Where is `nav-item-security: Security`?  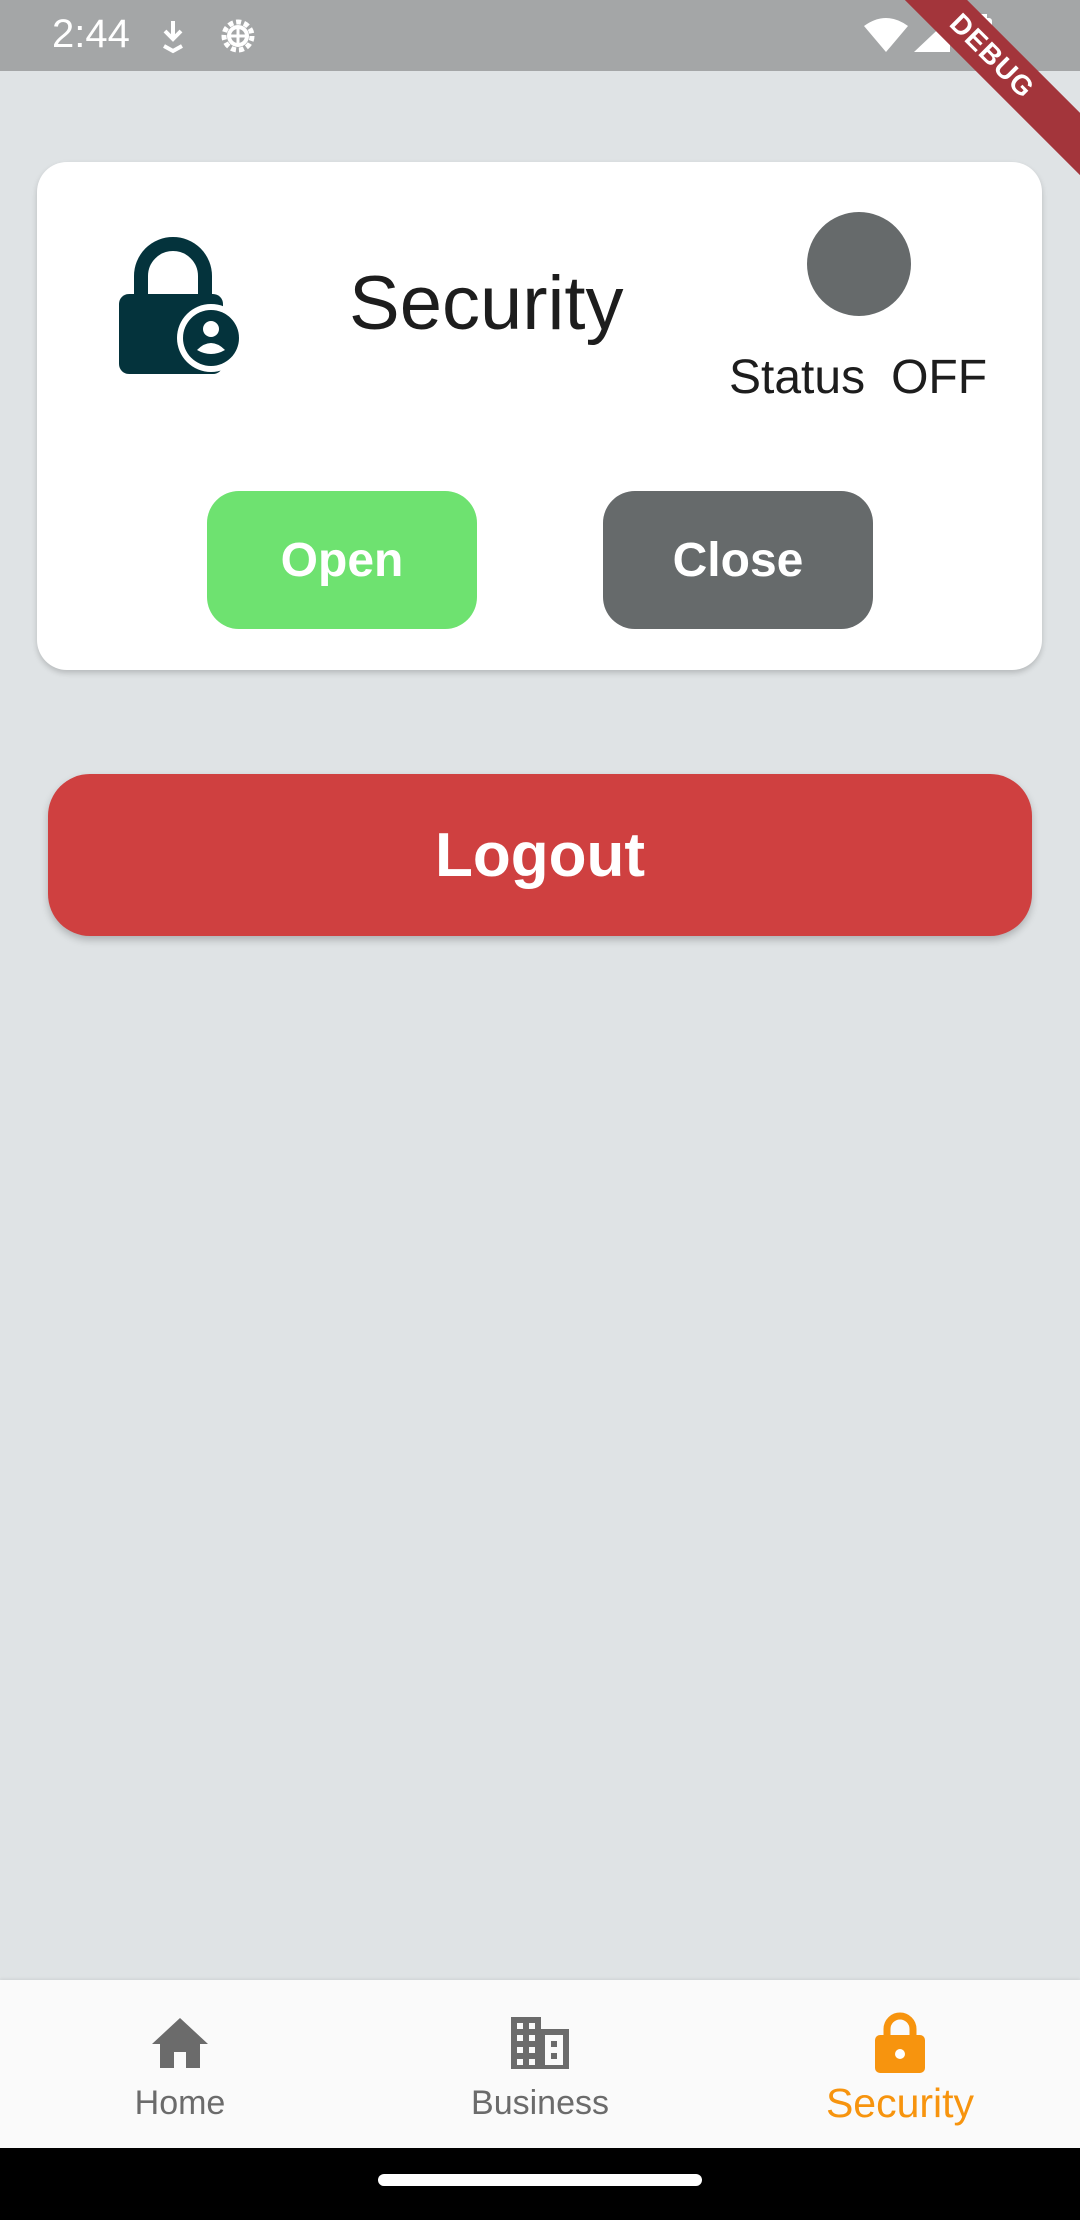
nav-item-security: Security is located at coordinates (900, 2064).